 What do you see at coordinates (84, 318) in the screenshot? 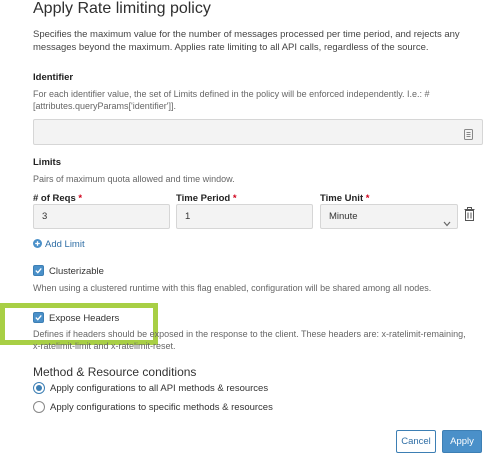
I see `expose-headers-label: Expose Headers` at bounding box center [84, 318].